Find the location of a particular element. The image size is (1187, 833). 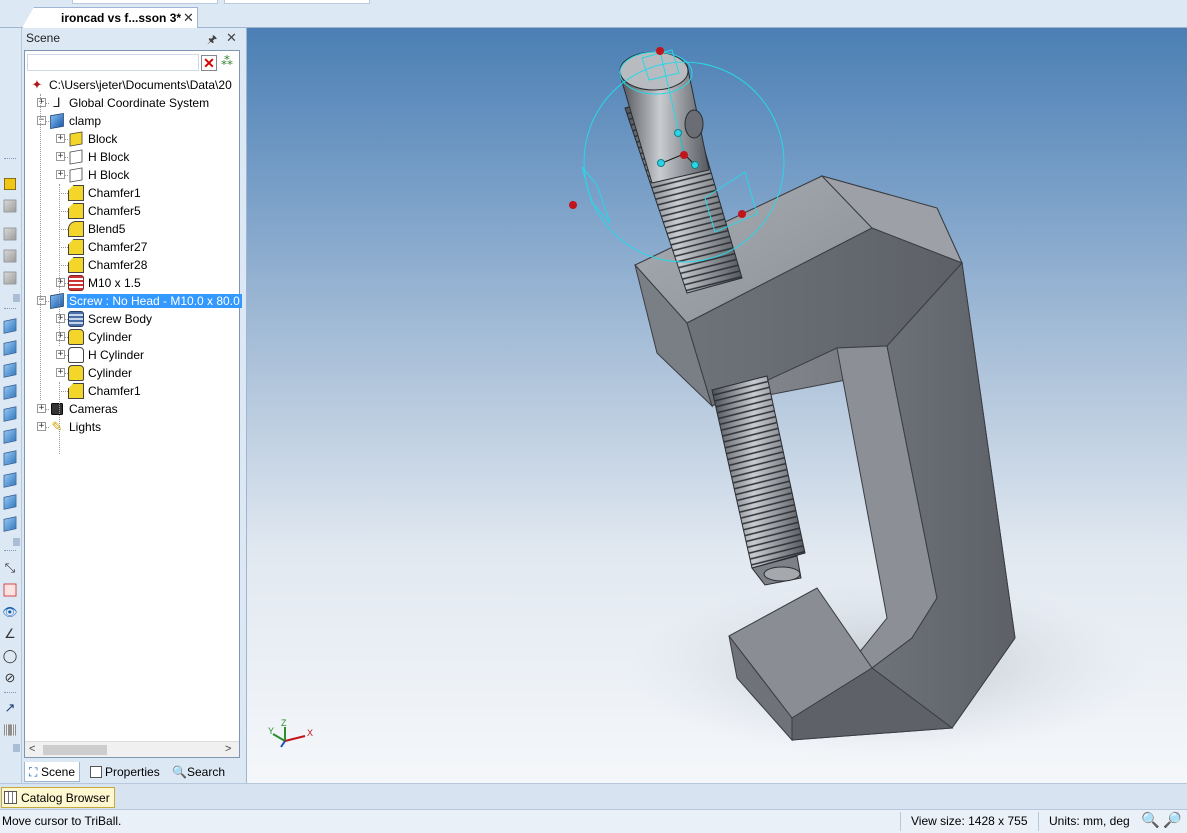

measure-icon is located at coordinates (10, 590).